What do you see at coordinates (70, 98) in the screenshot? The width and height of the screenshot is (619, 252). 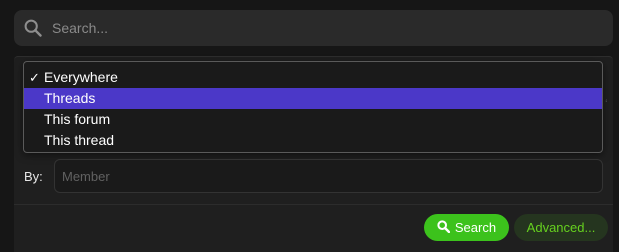 I see `scope-option-label: Threads` at bounding box center [70, 98].